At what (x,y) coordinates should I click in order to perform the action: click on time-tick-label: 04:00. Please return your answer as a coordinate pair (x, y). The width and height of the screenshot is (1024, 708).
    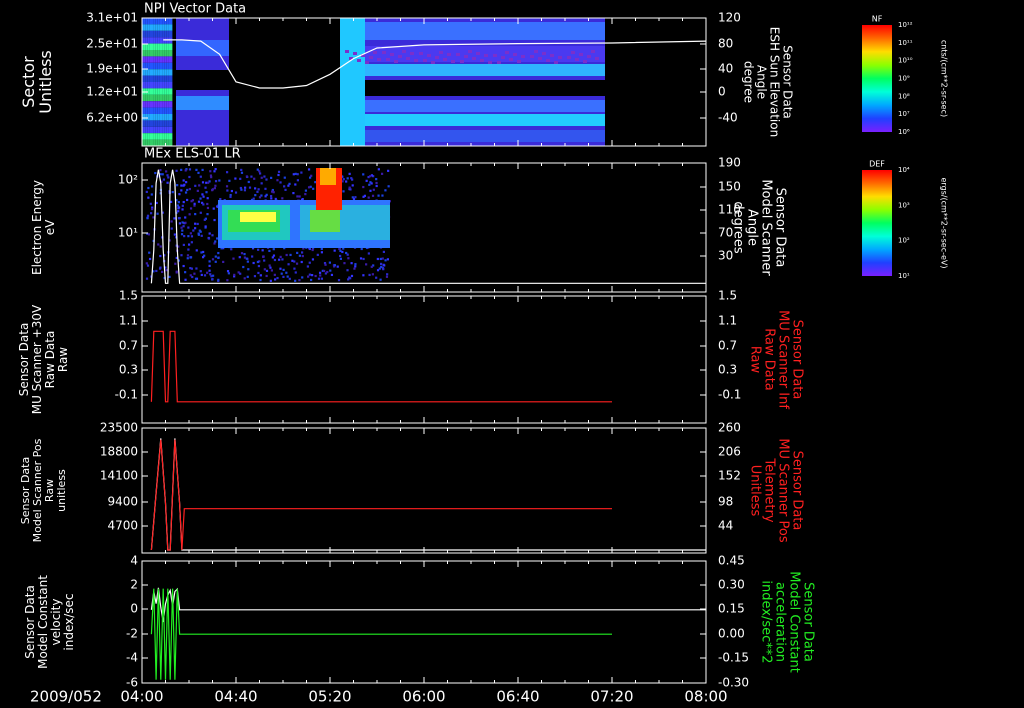
    Looking at the image, I should click on (141, 697).